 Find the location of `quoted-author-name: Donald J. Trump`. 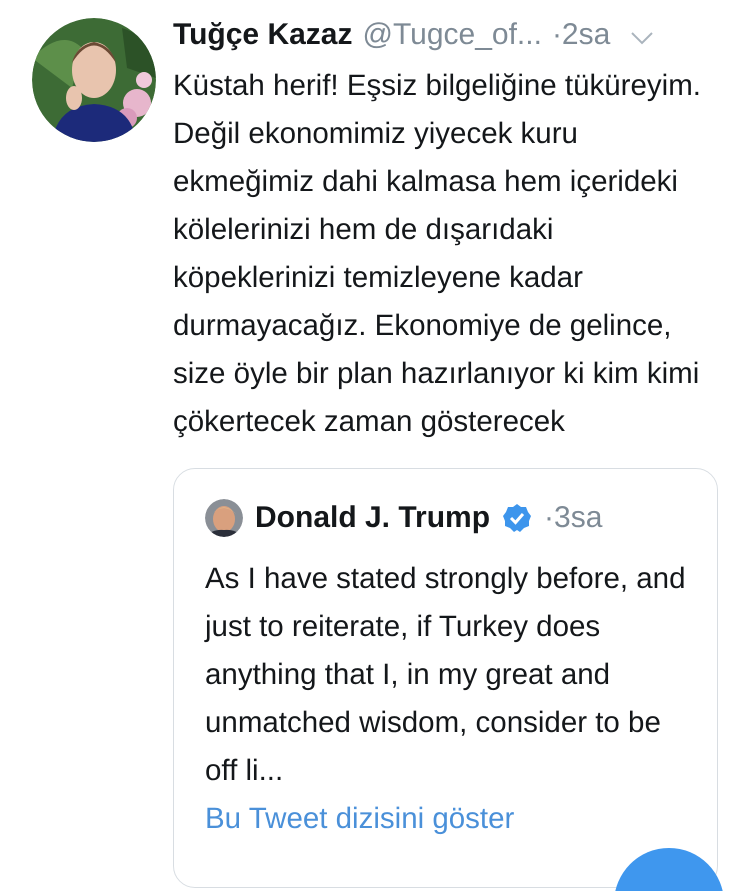

quoted-author-name: Donald J. Trump is located at coordinates (372, 518).